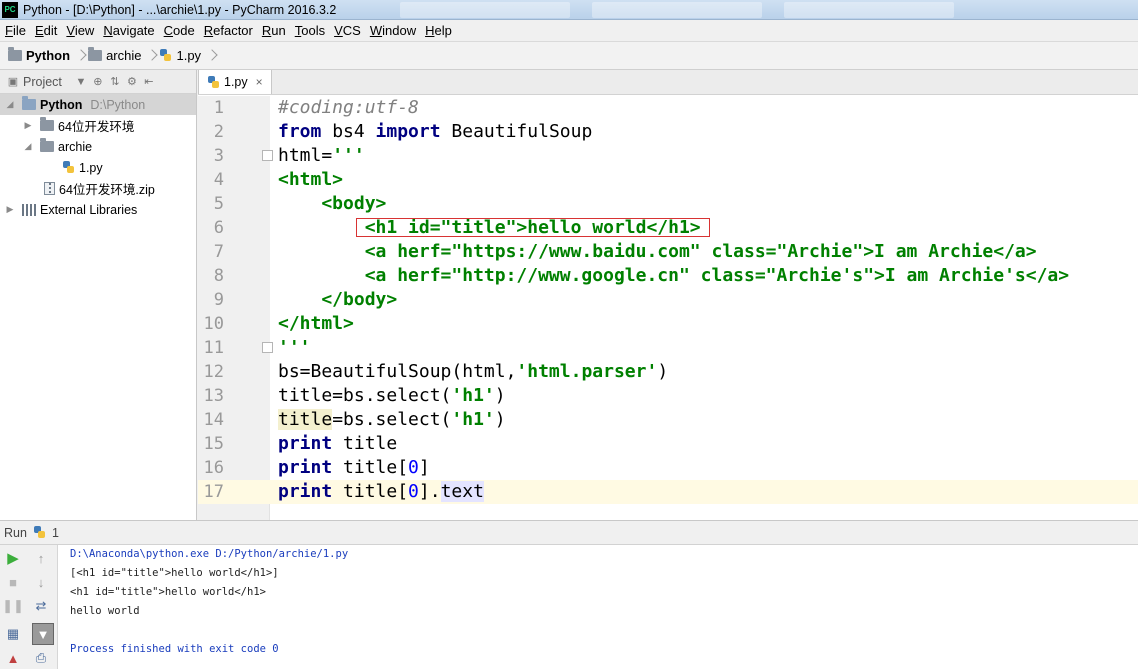  What do you see at coordinates (128, 30) in the screenshot?
I see `menu-navigate: Navigate` at bounding box center [128, 30].